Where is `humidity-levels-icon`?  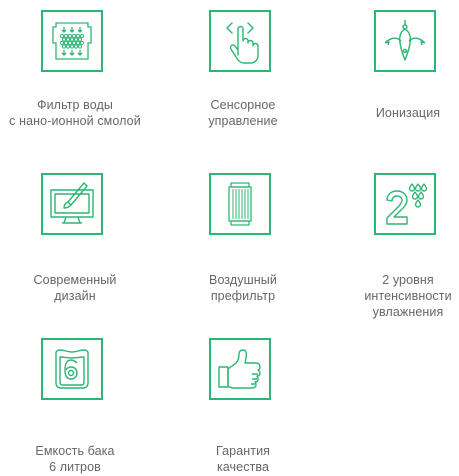 humidity-levels-icon is located at coordinates (407, 204).